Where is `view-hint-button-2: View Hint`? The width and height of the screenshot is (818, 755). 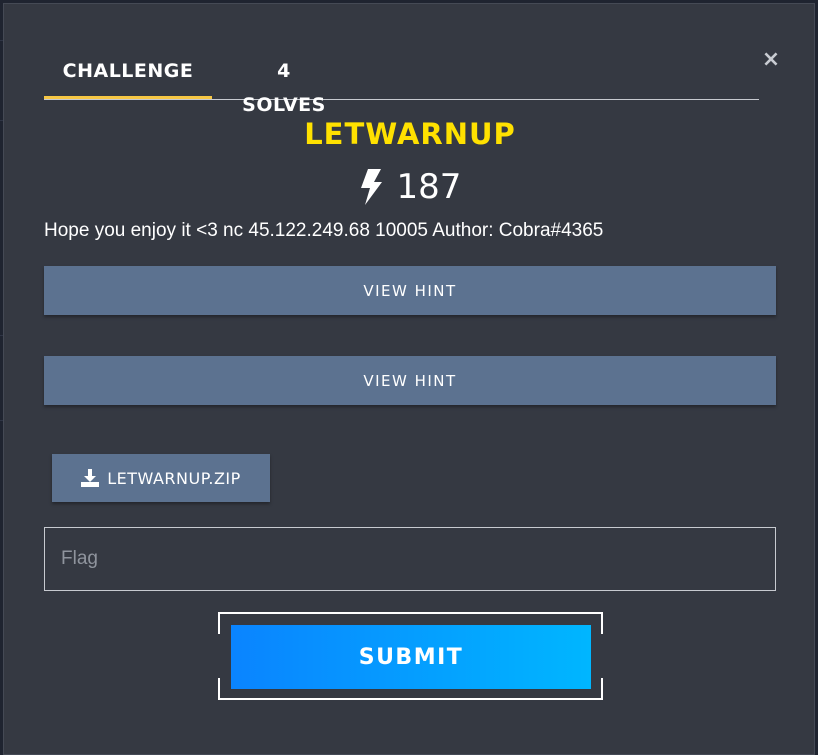 view-hint-button-2: View Hint is located at coordinates (410, 380).